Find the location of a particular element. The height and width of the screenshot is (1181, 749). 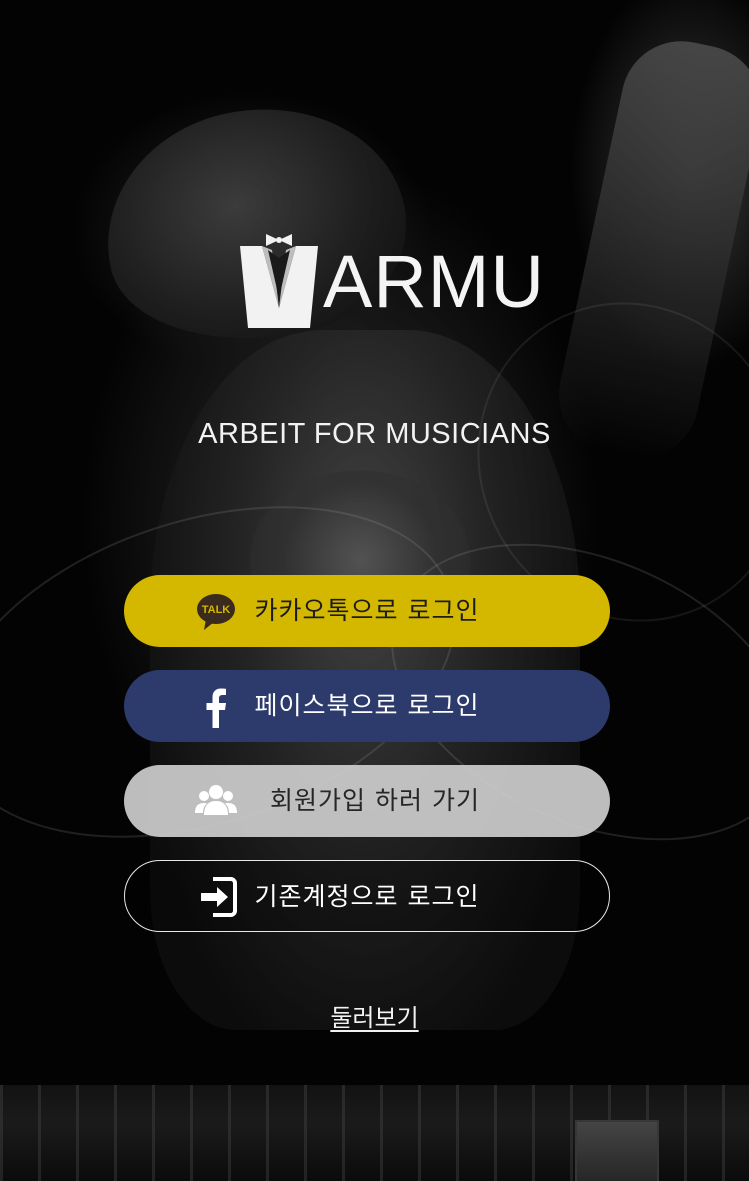

facebook-login-label: 페이스북으로 로그인 is located at coordinates (367, 705).